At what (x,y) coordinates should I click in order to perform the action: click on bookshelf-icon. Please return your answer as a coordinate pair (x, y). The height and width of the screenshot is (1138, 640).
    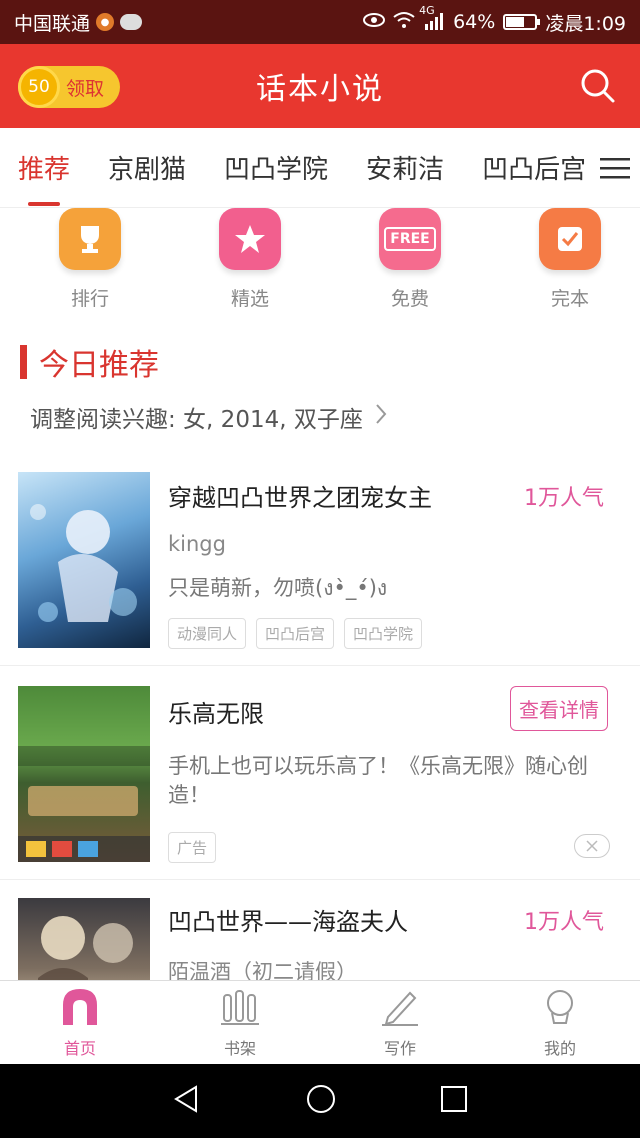
    Looking at the image, I should click on (240, 1009).